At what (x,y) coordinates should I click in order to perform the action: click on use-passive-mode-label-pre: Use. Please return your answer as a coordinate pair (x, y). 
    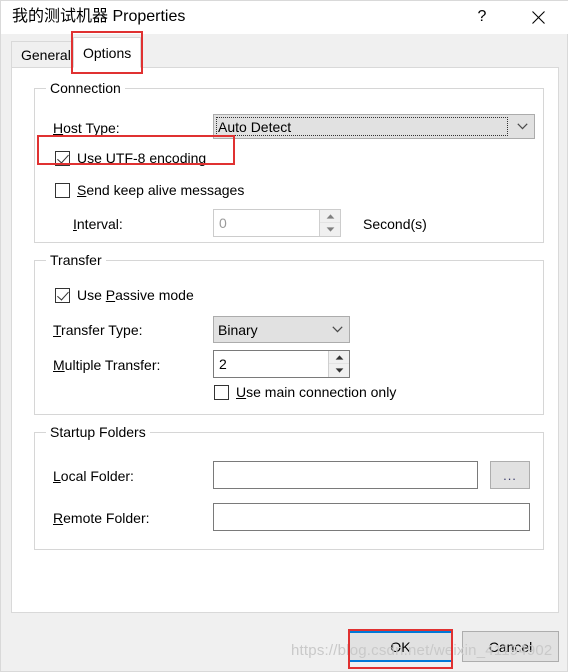
    Looking at the image, I should click on (91, 295).